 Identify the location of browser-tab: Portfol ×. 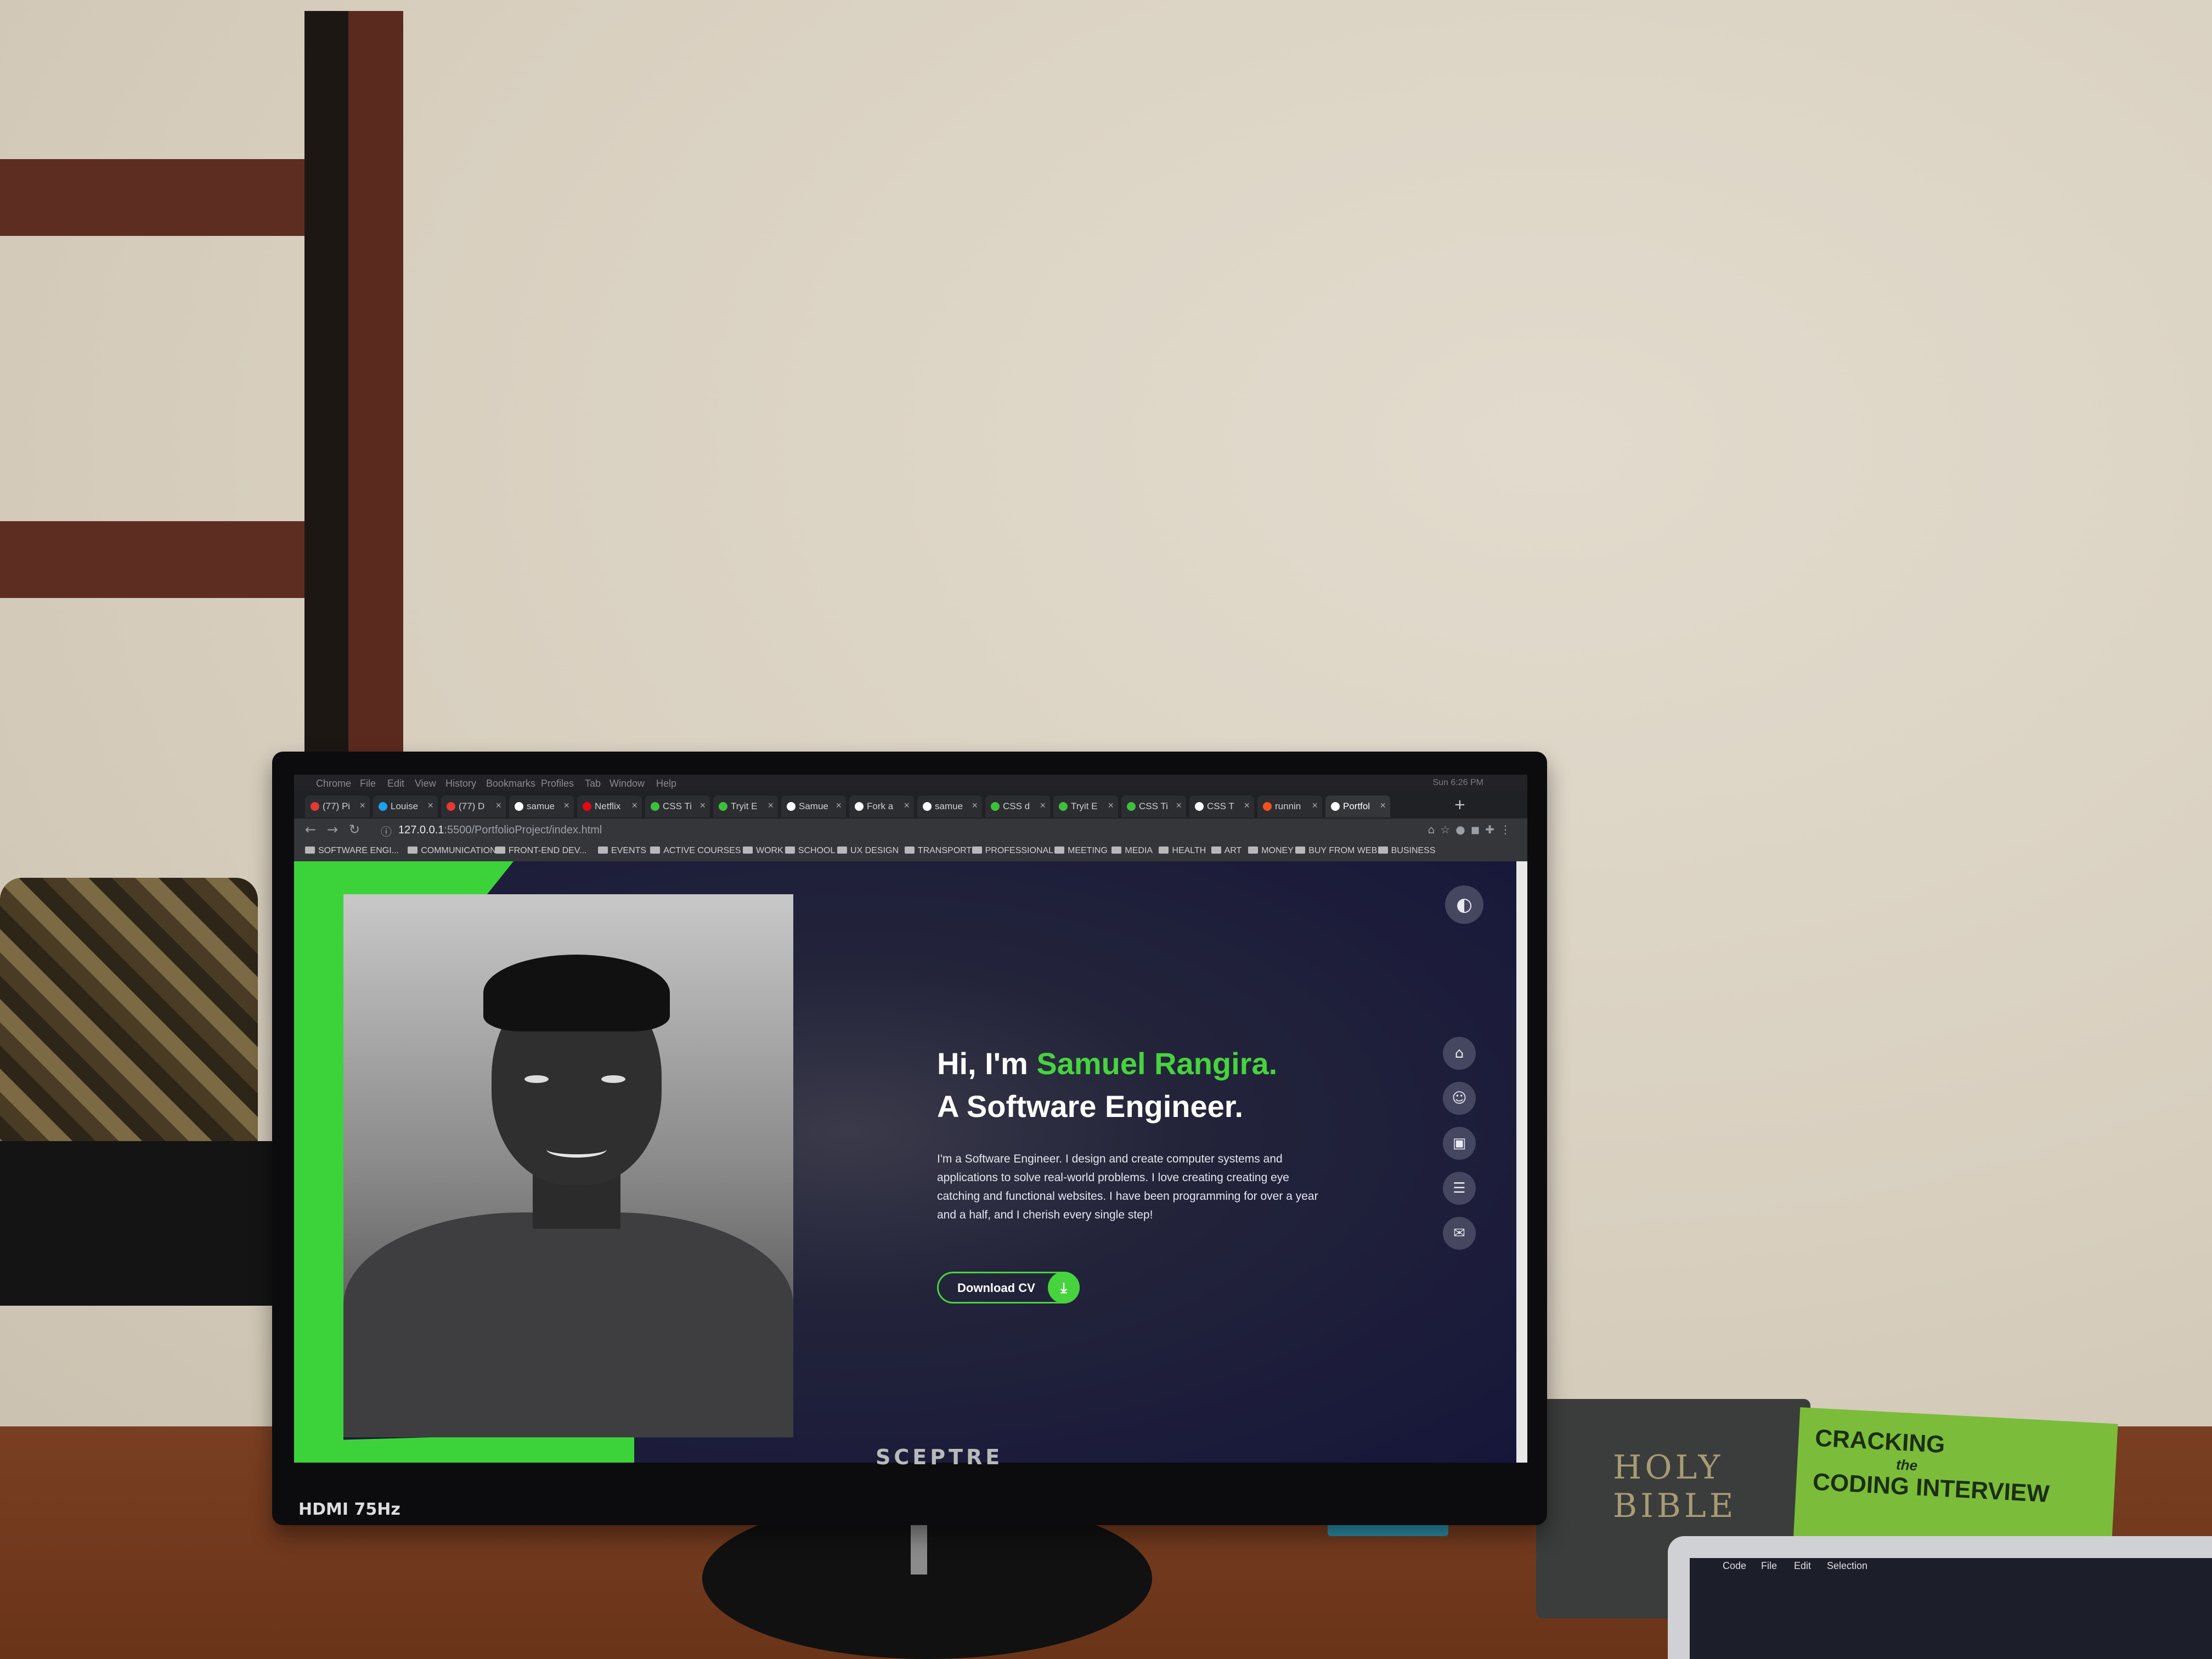
(1358, 806).